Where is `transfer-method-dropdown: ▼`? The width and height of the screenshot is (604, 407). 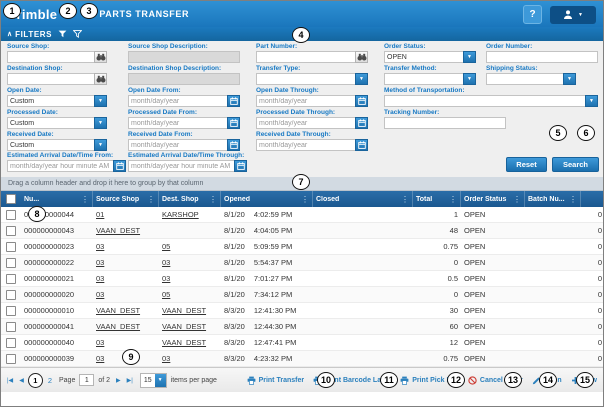
transfer-method-dropdown: ▼ is located at coordinates (430, 79).